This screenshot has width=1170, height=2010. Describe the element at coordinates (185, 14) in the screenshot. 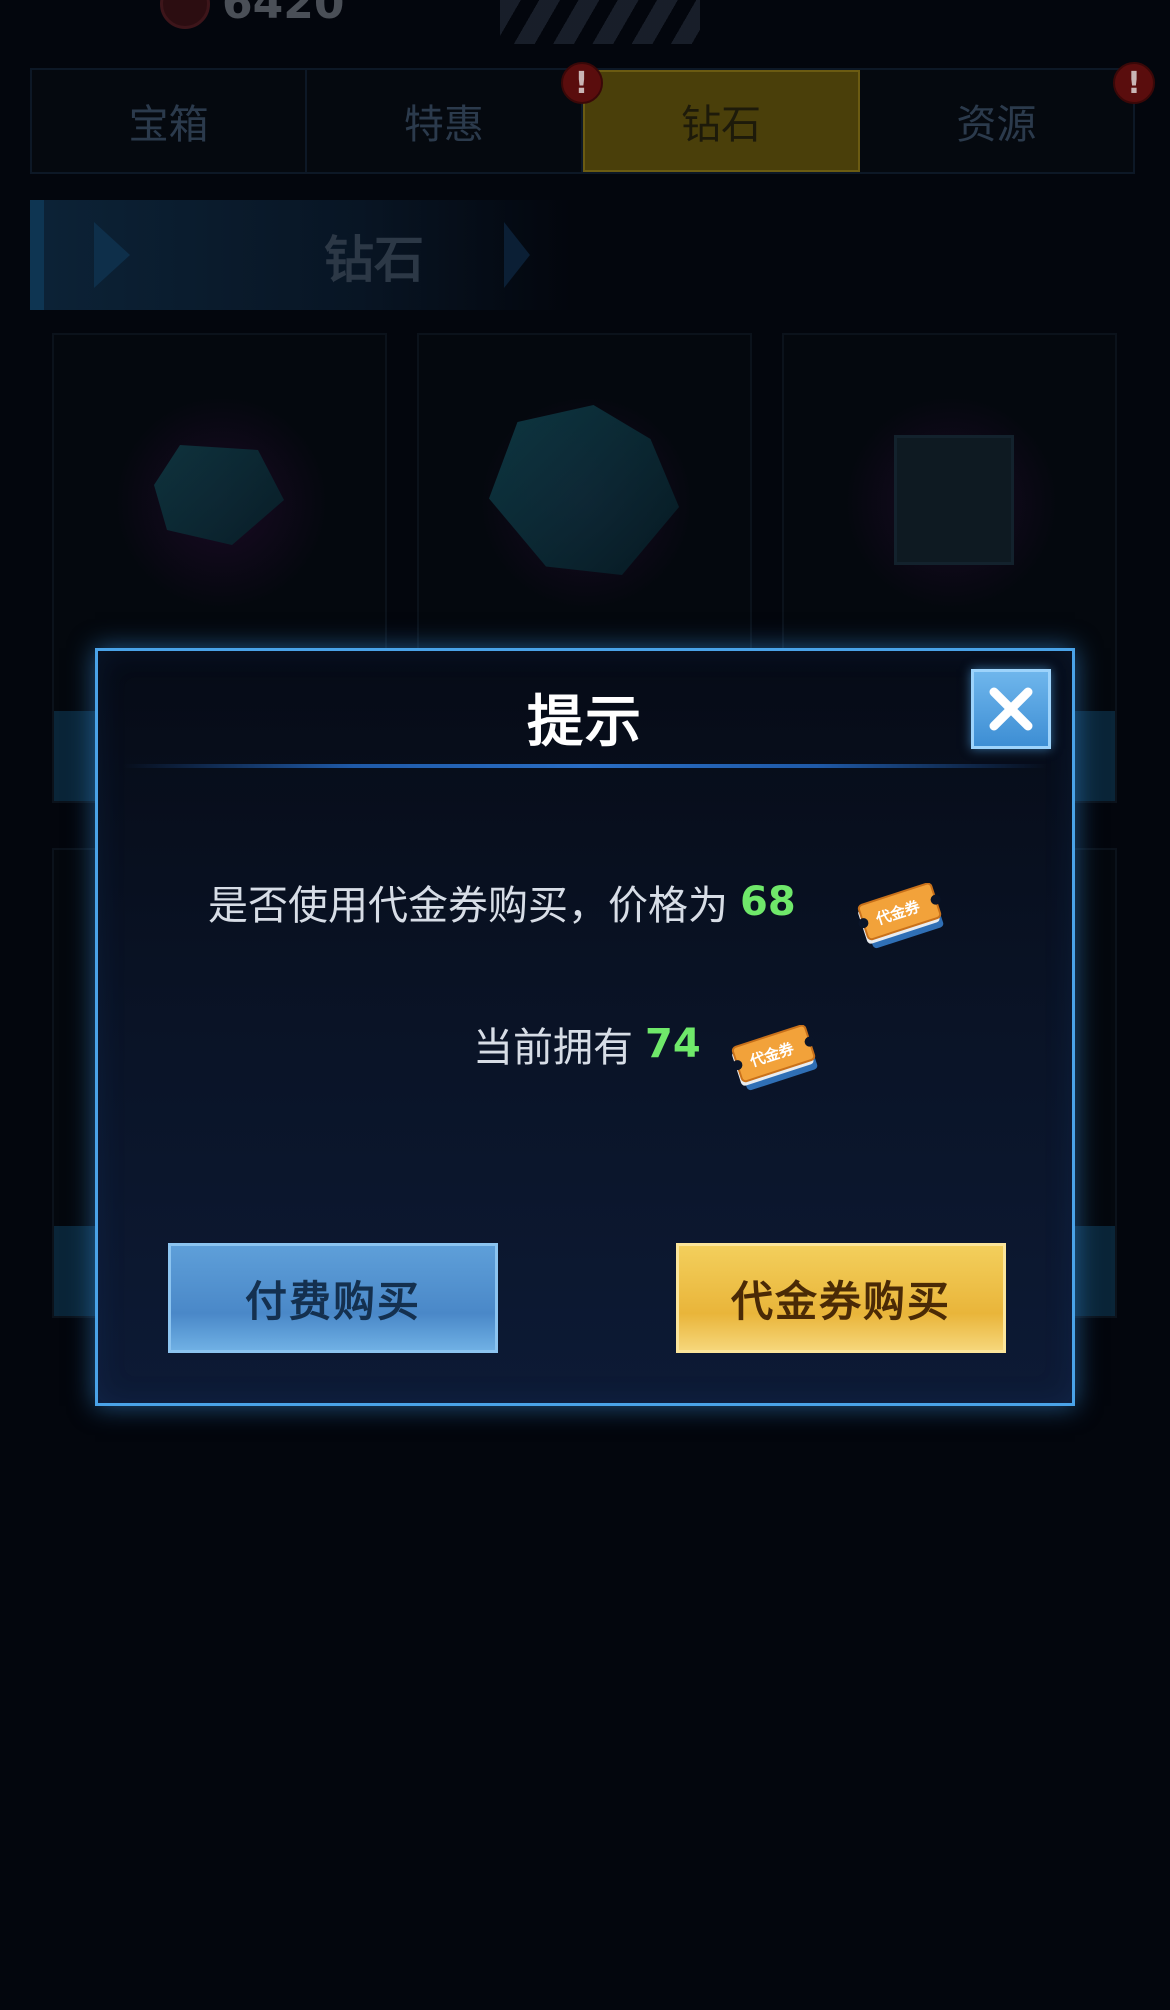

I see `currency-icon` at that location.